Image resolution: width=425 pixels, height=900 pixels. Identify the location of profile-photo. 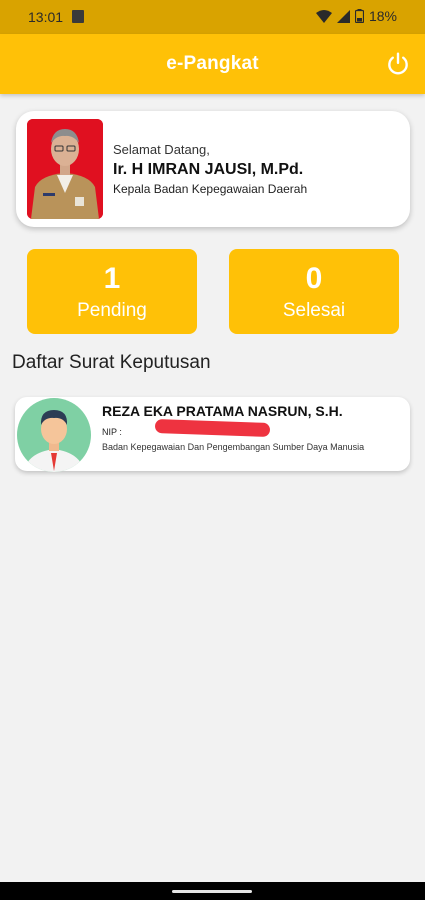
(65, 169).